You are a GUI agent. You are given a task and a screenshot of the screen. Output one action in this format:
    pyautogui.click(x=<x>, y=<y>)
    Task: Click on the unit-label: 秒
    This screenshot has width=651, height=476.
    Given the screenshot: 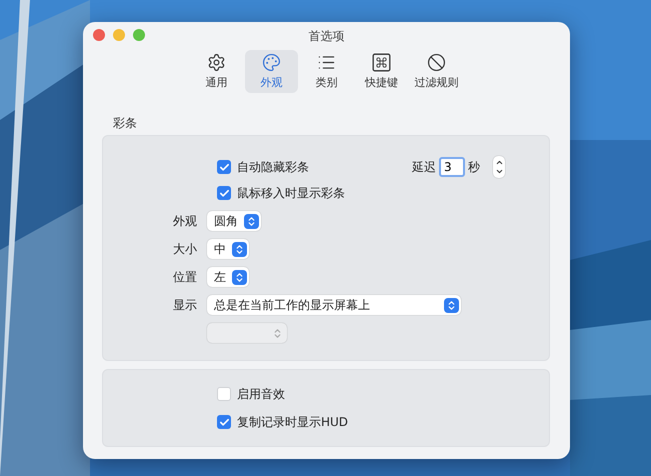 What is the action you would take?
    pyautogui.click(x=474, y=167)
    